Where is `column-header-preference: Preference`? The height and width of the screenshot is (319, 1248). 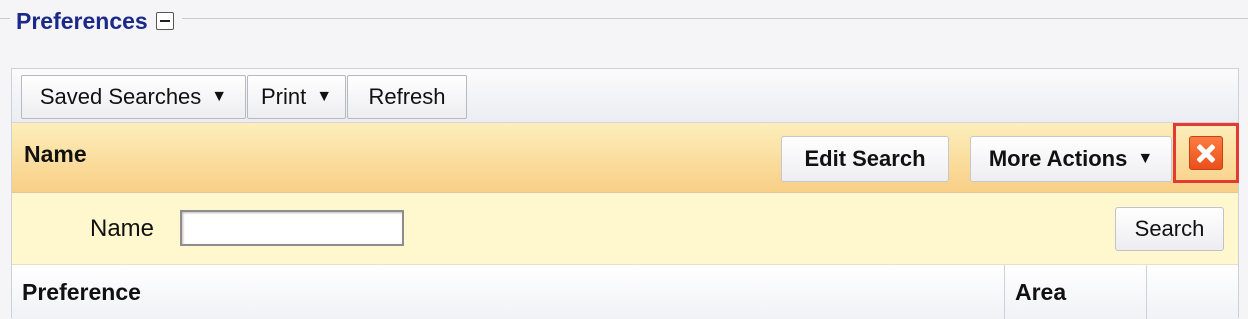
column-header-preference: Preference is located at coordinates (508, 292).